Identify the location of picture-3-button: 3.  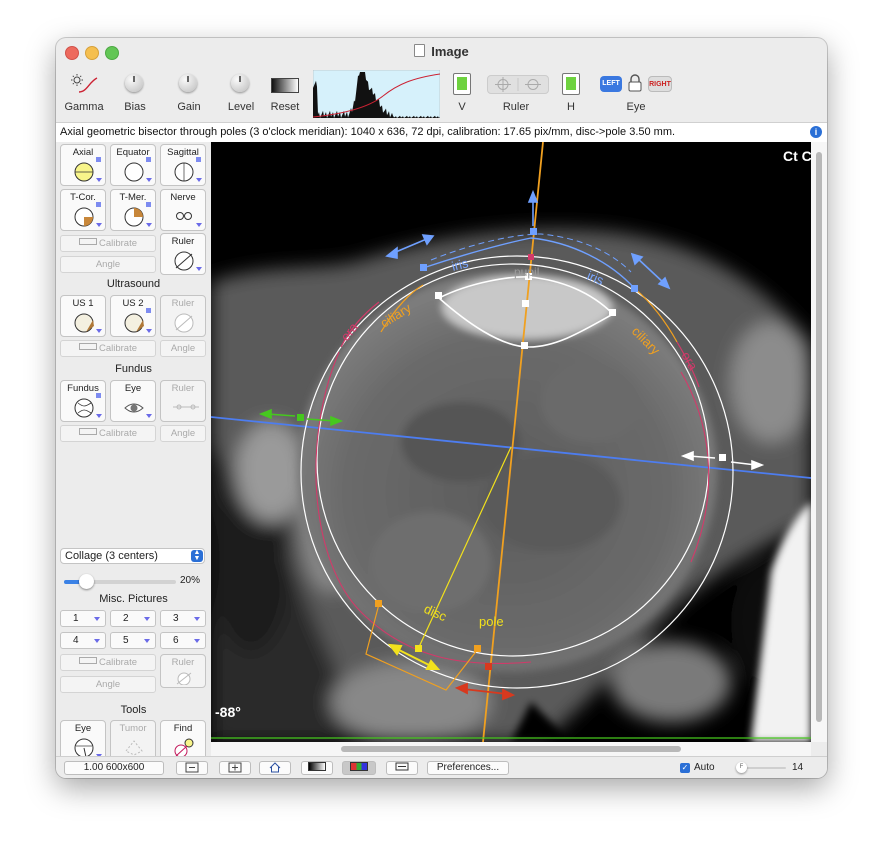
(183, 618).